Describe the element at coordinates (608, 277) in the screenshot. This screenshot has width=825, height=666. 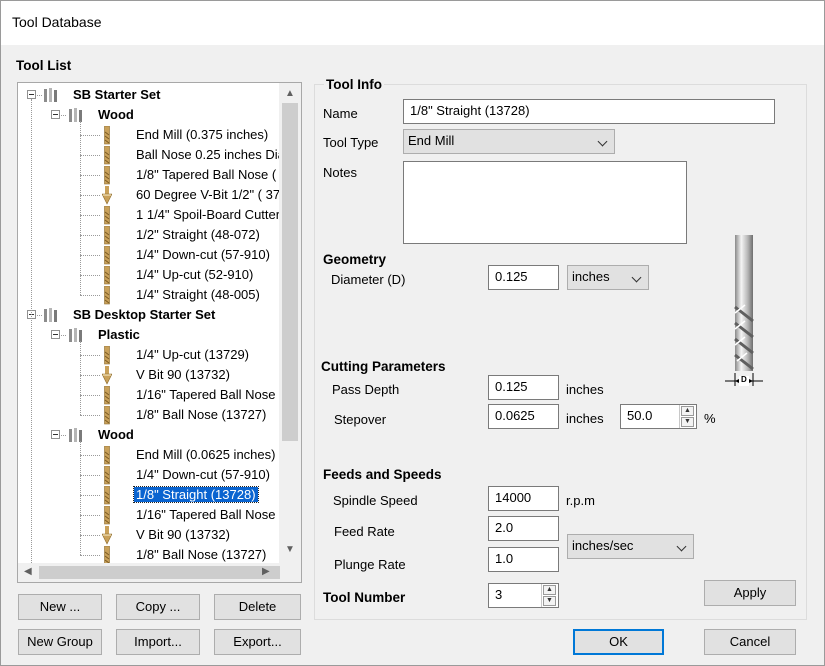
I see `diameter-units-select: inches` at that location.